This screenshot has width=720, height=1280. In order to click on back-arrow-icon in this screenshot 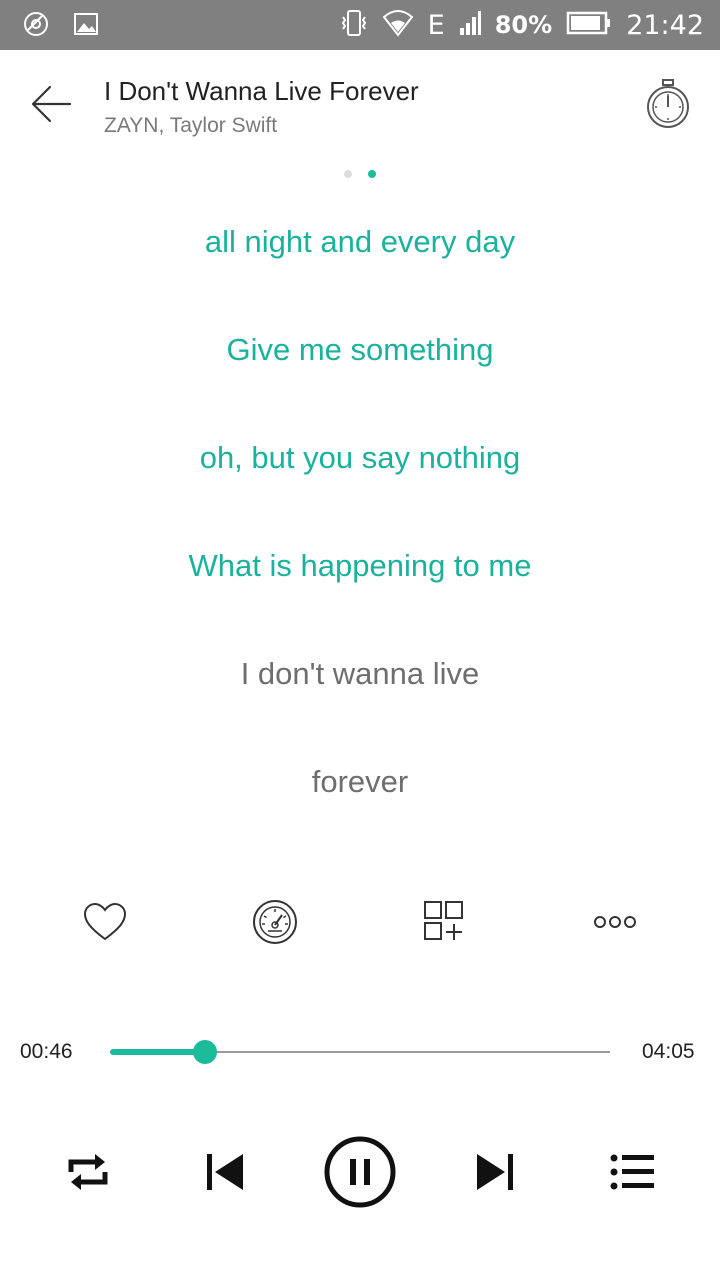, I will do `click(51, 104)`.